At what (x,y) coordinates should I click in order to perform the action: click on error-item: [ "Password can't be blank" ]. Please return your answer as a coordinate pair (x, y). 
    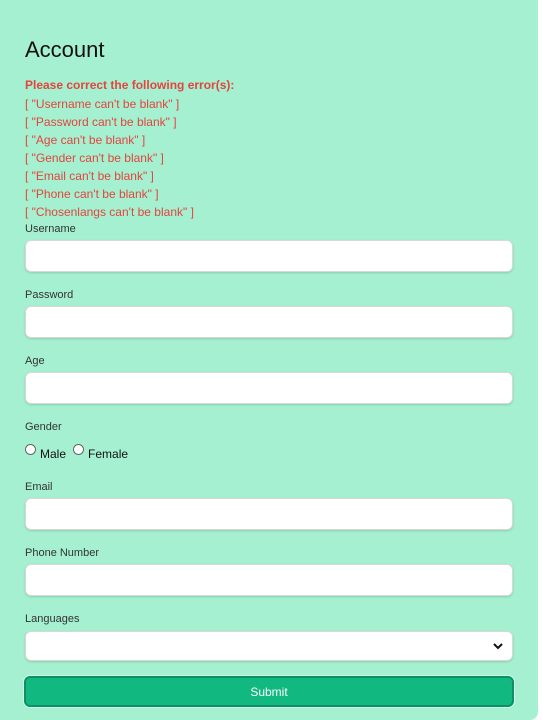
    Looking at the image, I should click on (101, 122).